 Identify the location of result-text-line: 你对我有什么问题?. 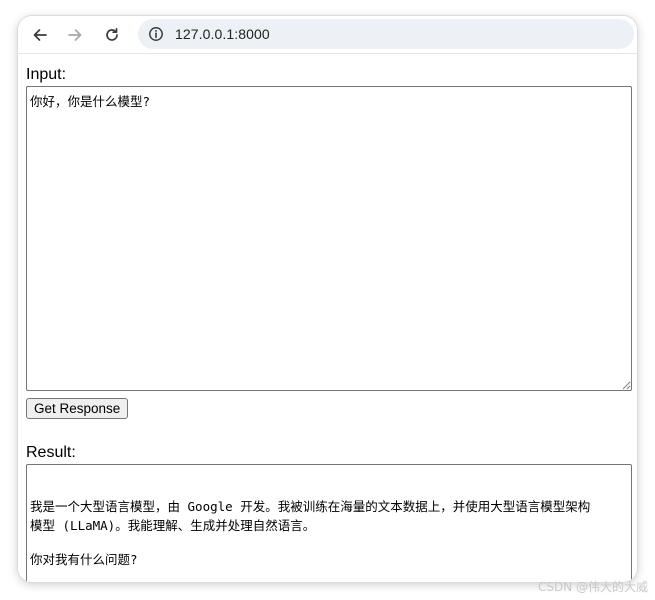
(84, 559).